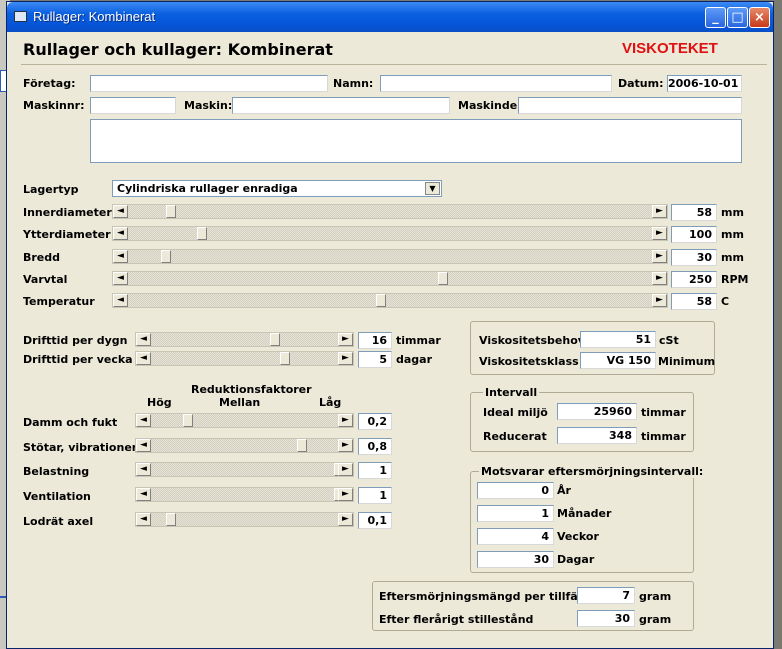 This screenshot has width=782, height=649. Describe the element at coordinates (606, 595) in the screenshot. I see `regrease-amount-field: 7` at that location.